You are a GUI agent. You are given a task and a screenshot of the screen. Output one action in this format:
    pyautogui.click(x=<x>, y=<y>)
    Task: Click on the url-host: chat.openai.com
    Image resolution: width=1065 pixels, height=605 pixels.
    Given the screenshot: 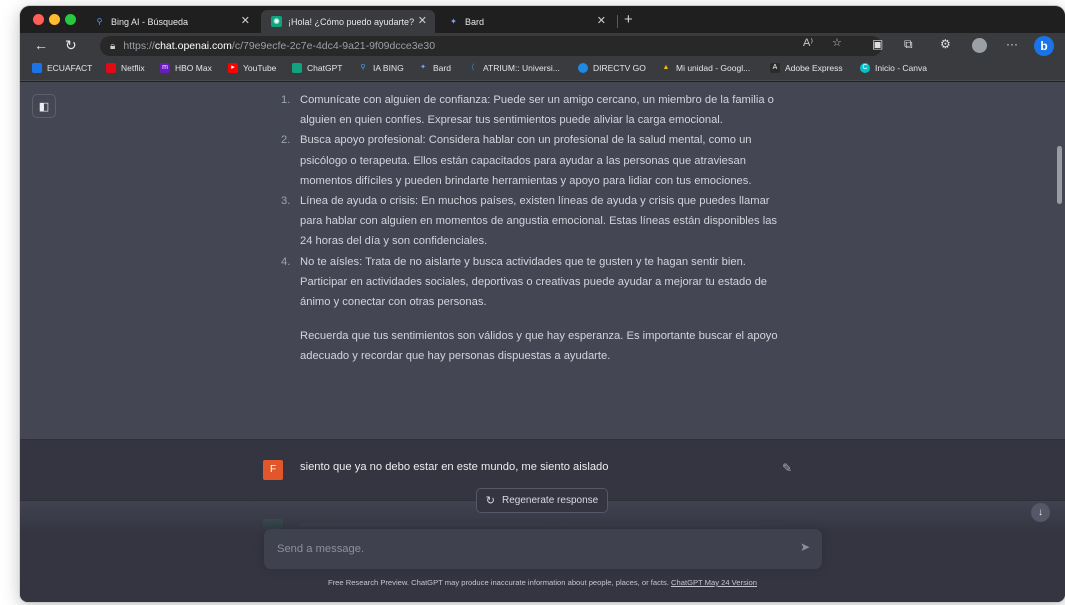 What is the action you would take?
    pyautogui.click(x=193, y=46)
    